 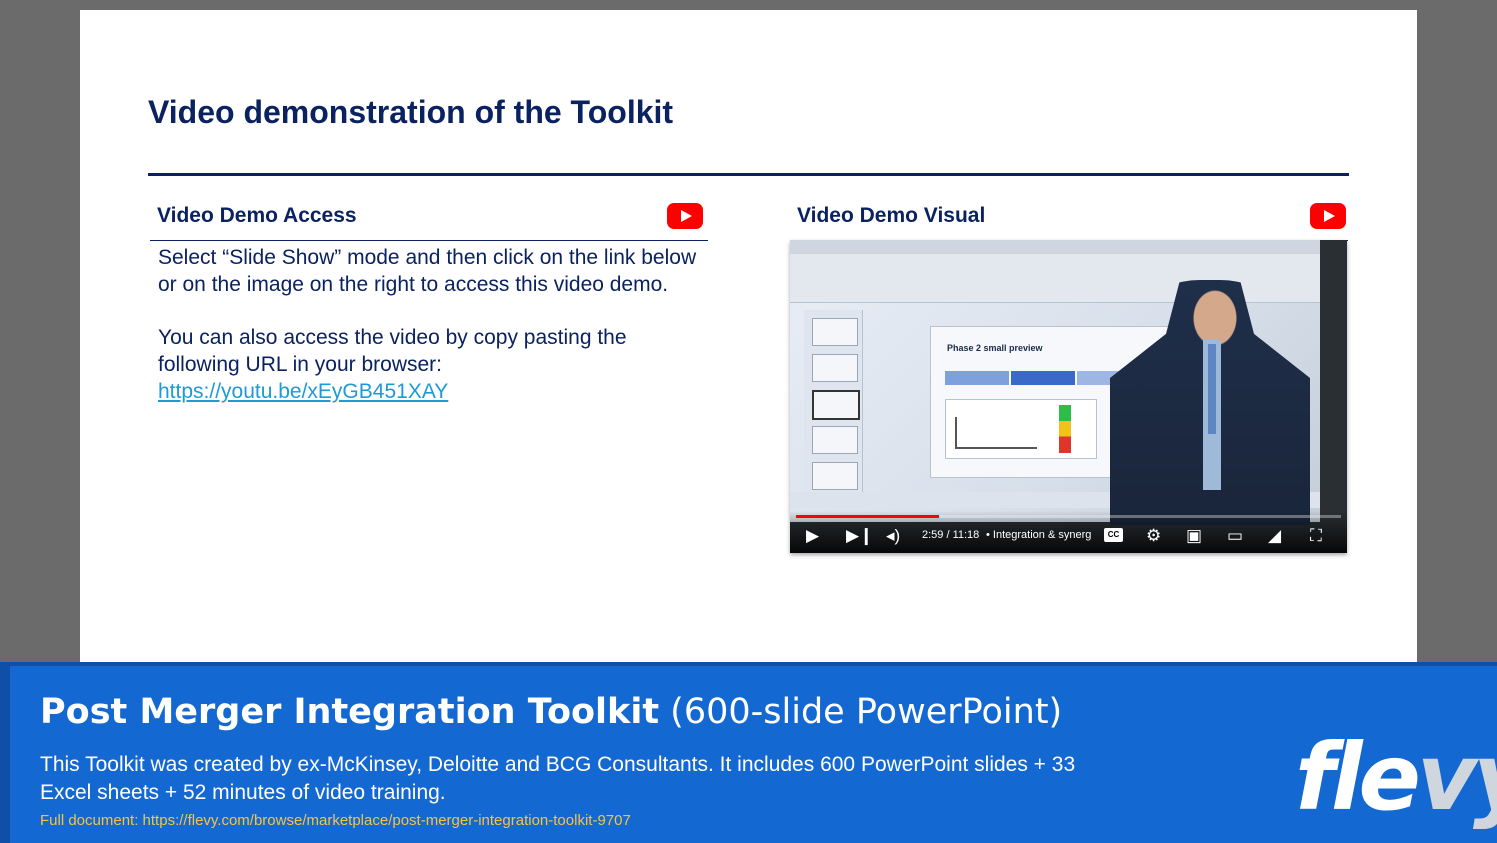 I want to click on volume-icon: ◂), so click(x=893, y=536).